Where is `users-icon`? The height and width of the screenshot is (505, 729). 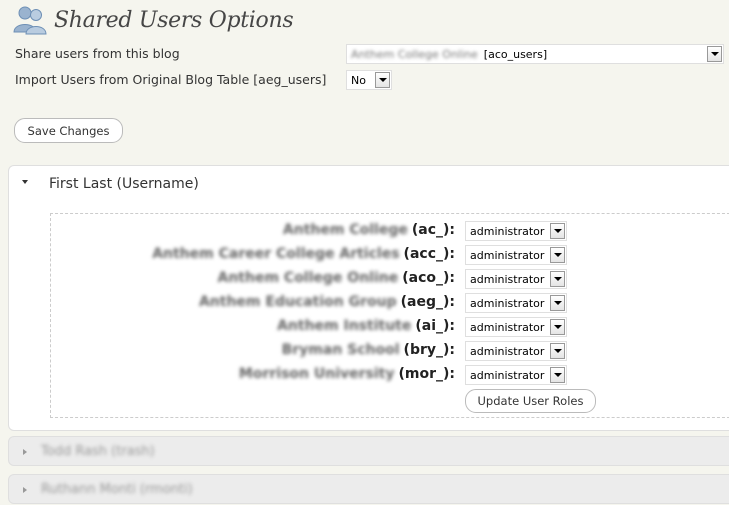 users-icon is located at coordinates (30, 20).